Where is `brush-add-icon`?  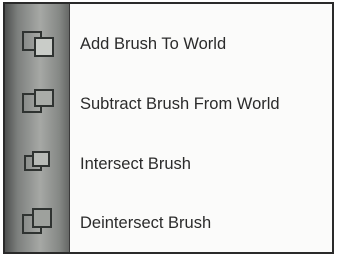 brush-add-icon is located at coordinates (39, 44).